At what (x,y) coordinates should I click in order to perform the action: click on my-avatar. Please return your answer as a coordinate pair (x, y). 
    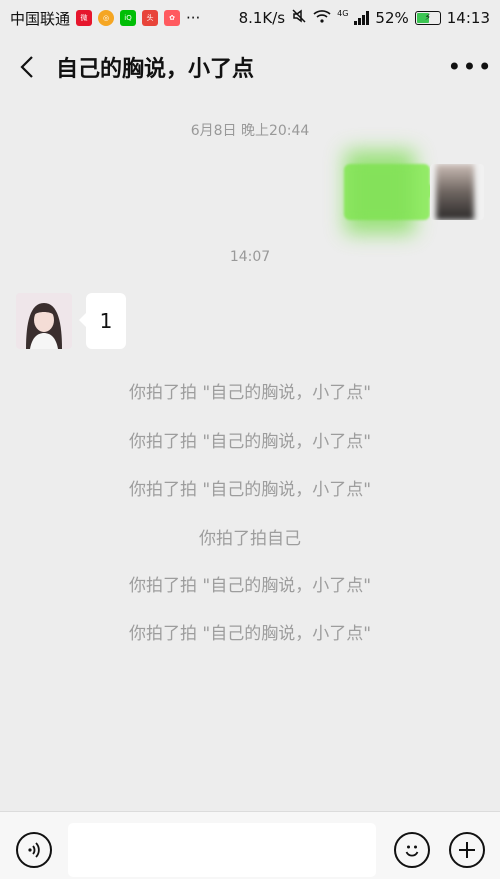
    Looking at the image, I should click on (457, 192).